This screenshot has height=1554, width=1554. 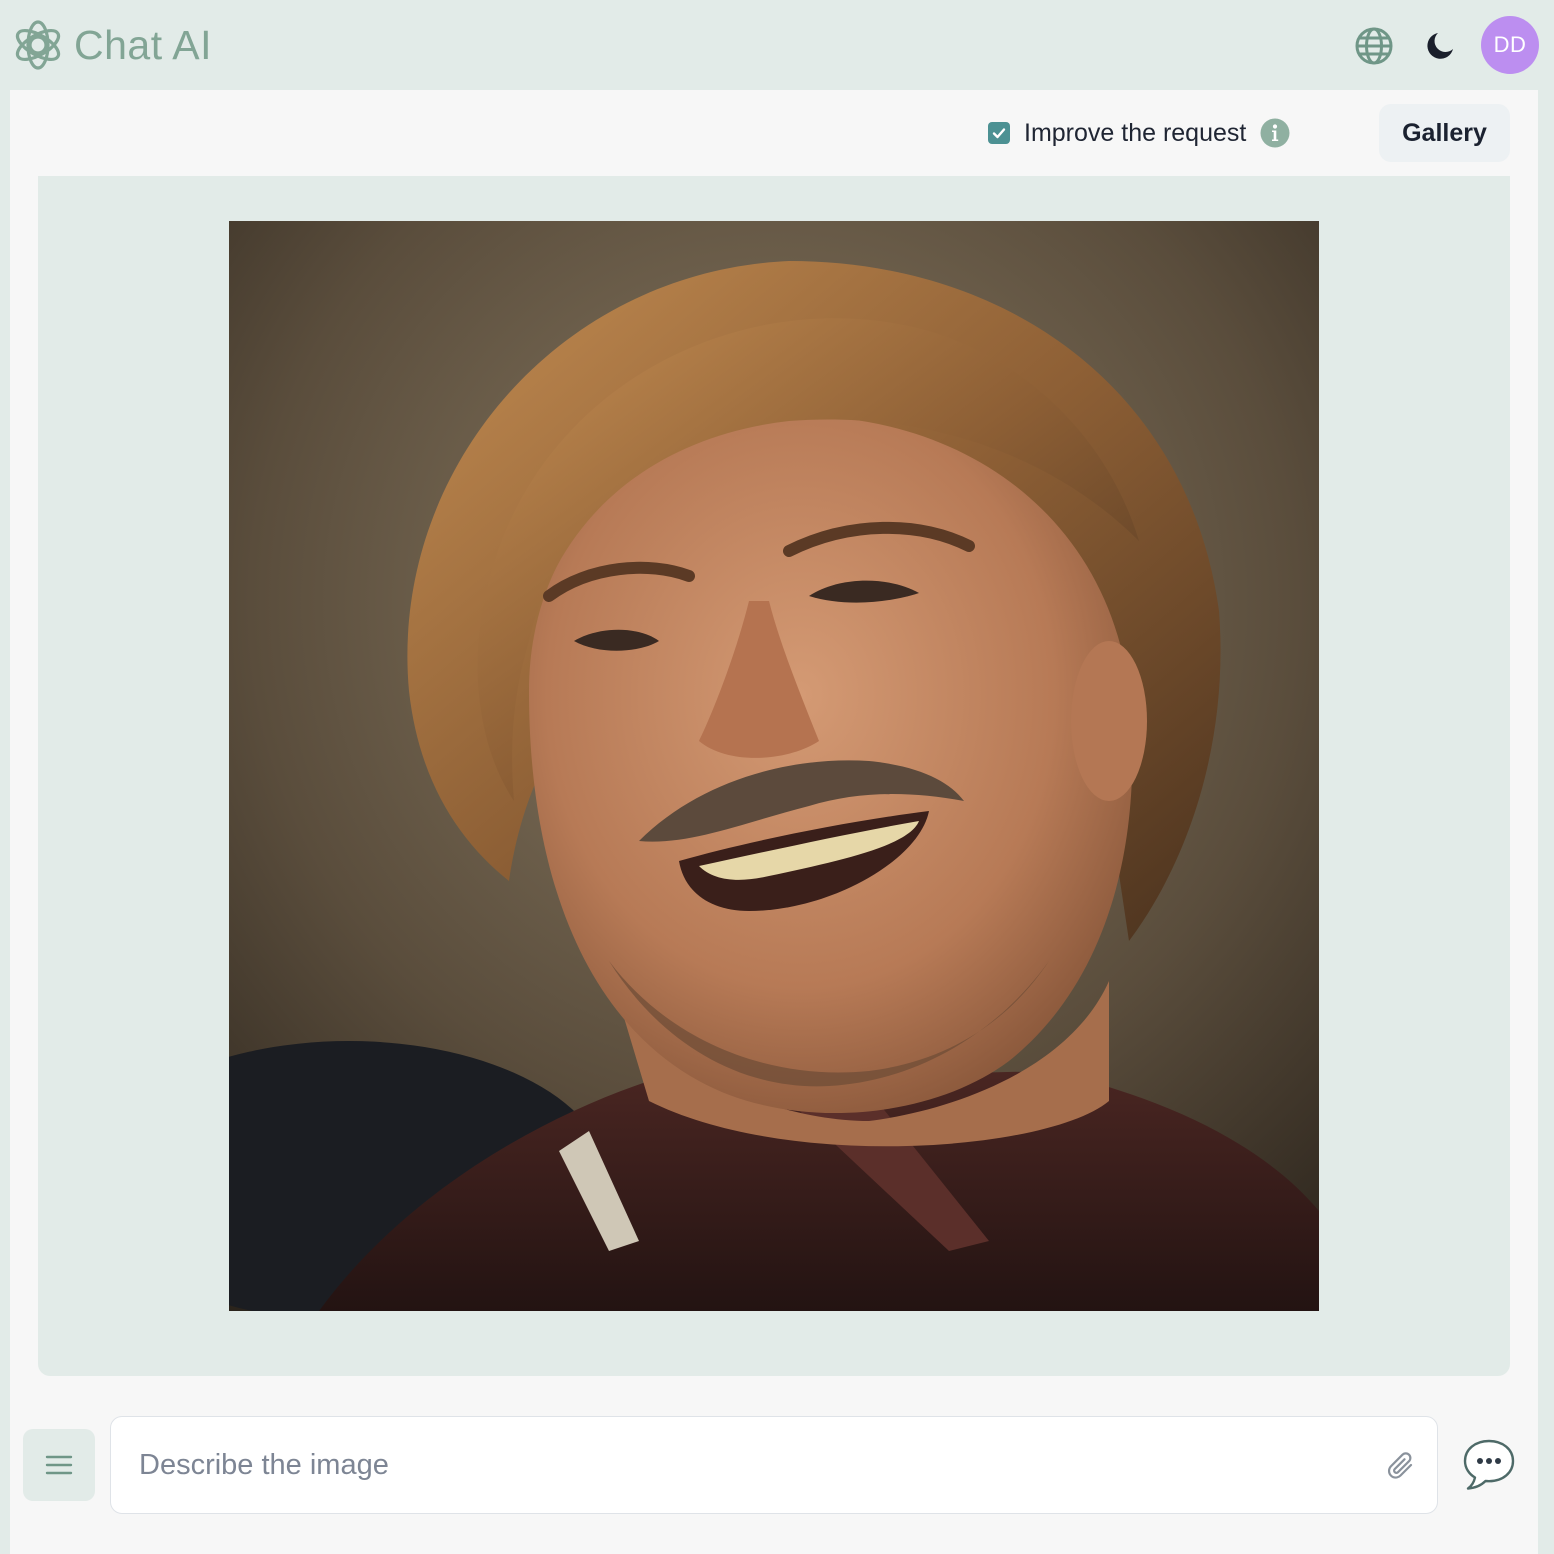 I want to click on brand: Chat AI, so click(x=111, y=45).